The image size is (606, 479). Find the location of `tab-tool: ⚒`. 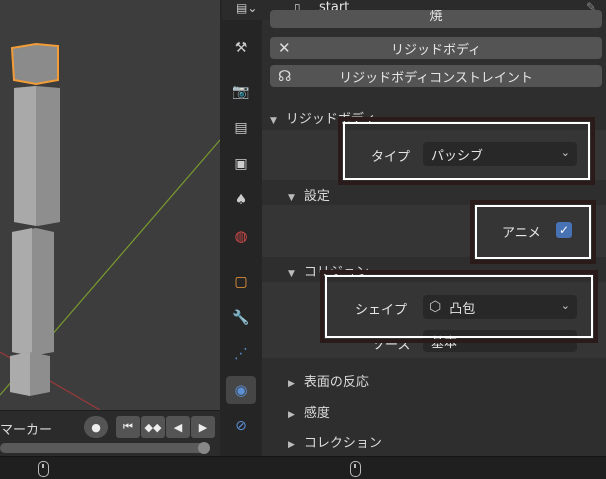

tab-tool: ⚒ is located at coordinates (241, 48).